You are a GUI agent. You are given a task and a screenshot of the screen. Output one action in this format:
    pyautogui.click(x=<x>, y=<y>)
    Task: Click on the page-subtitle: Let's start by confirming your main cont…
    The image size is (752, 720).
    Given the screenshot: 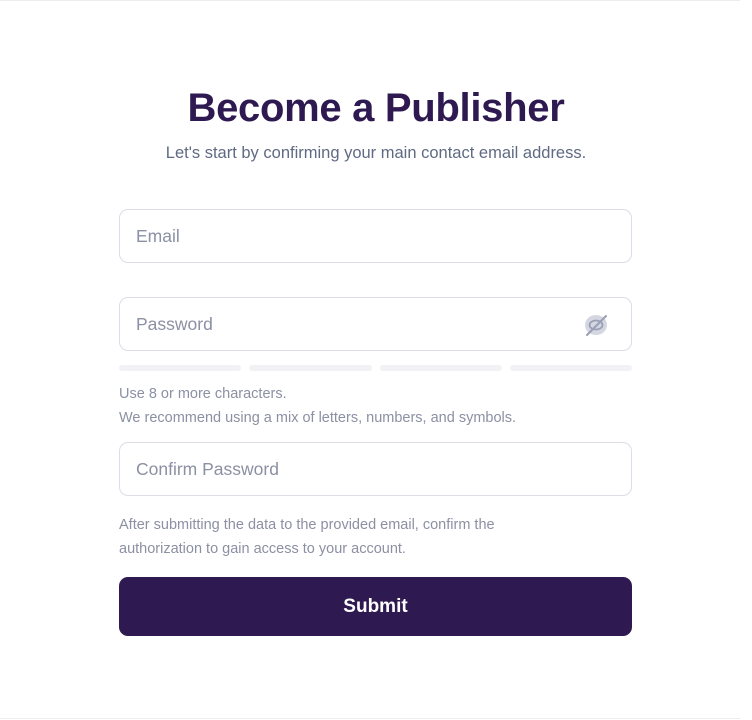 What is the action you would take?
    pyautogui.click(x=376, y=153)
    